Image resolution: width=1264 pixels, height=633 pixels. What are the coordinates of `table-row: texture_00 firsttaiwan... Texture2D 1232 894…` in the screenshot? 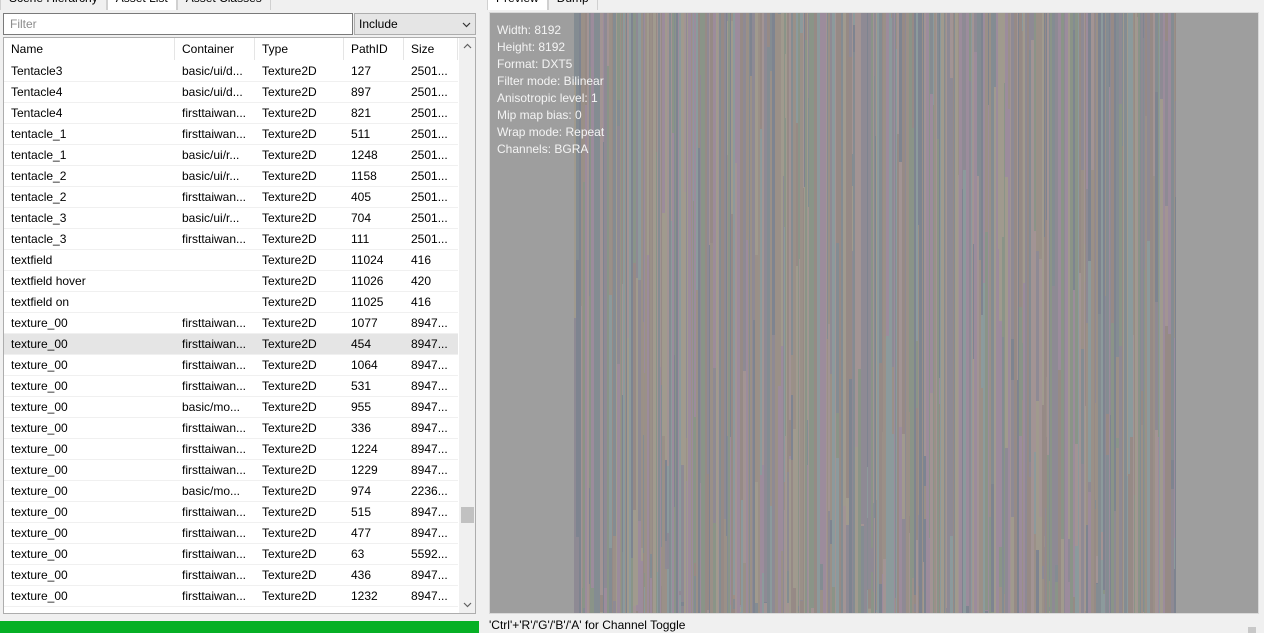 It's located at (231, 596).